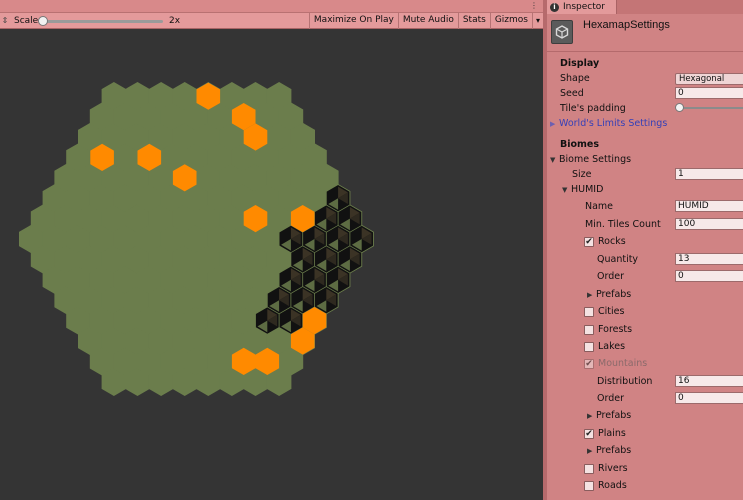 Image resolution: width=743 pixels, height=500 pixels. I want to click on stats-button: Stats, so click(473, 20).